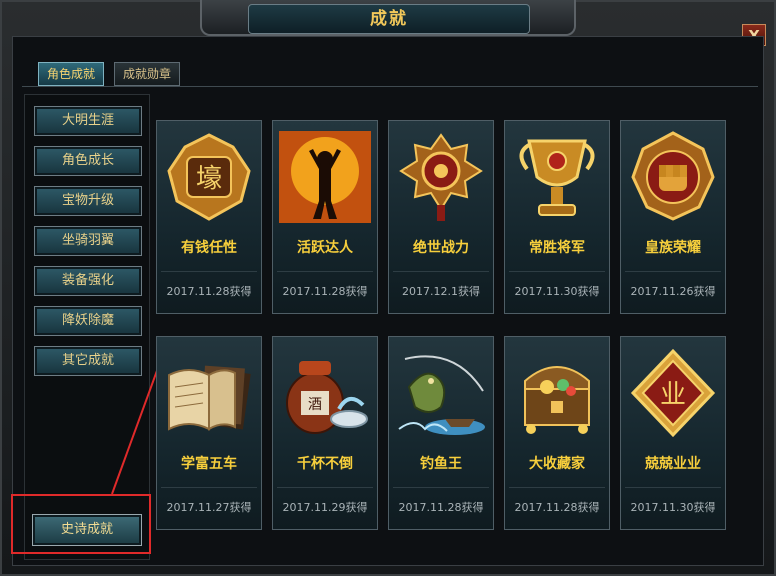  Describe the element at coordinates (673, 176) in the screenshot. I see `royal-fist-icon` at that location.